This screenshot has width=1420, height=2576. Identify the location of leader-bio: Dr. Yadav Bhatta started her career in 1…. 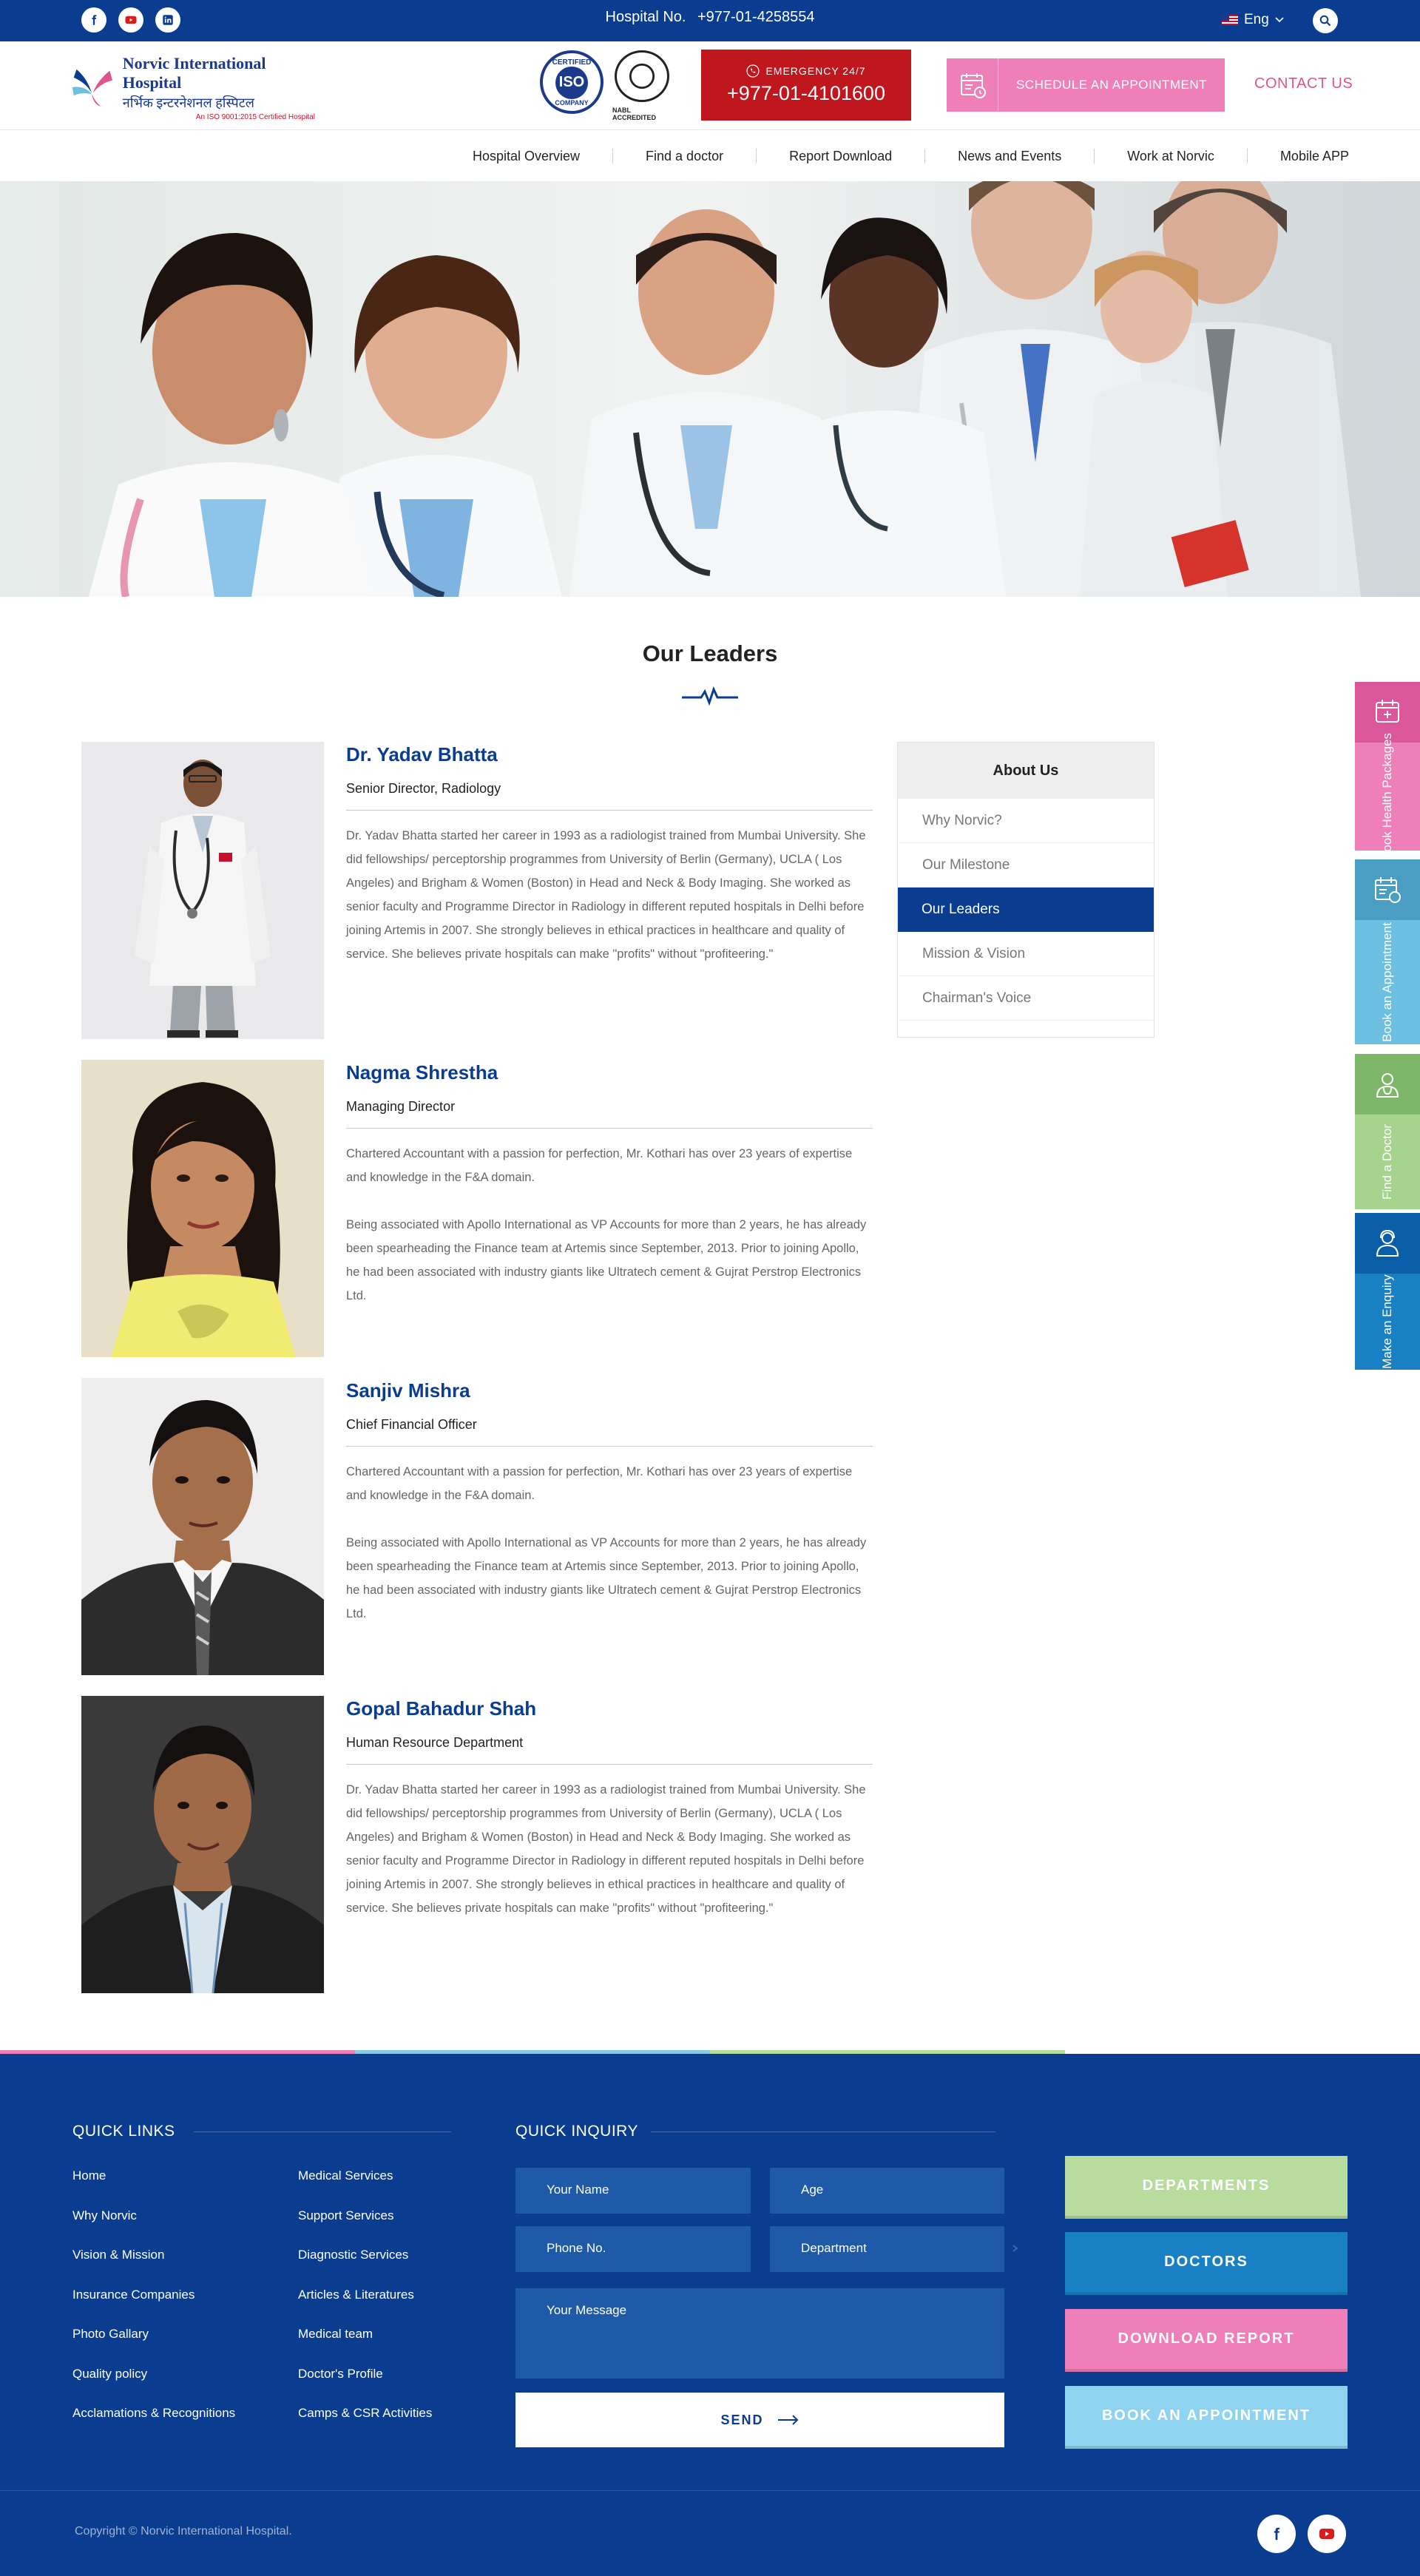
(609, 895).